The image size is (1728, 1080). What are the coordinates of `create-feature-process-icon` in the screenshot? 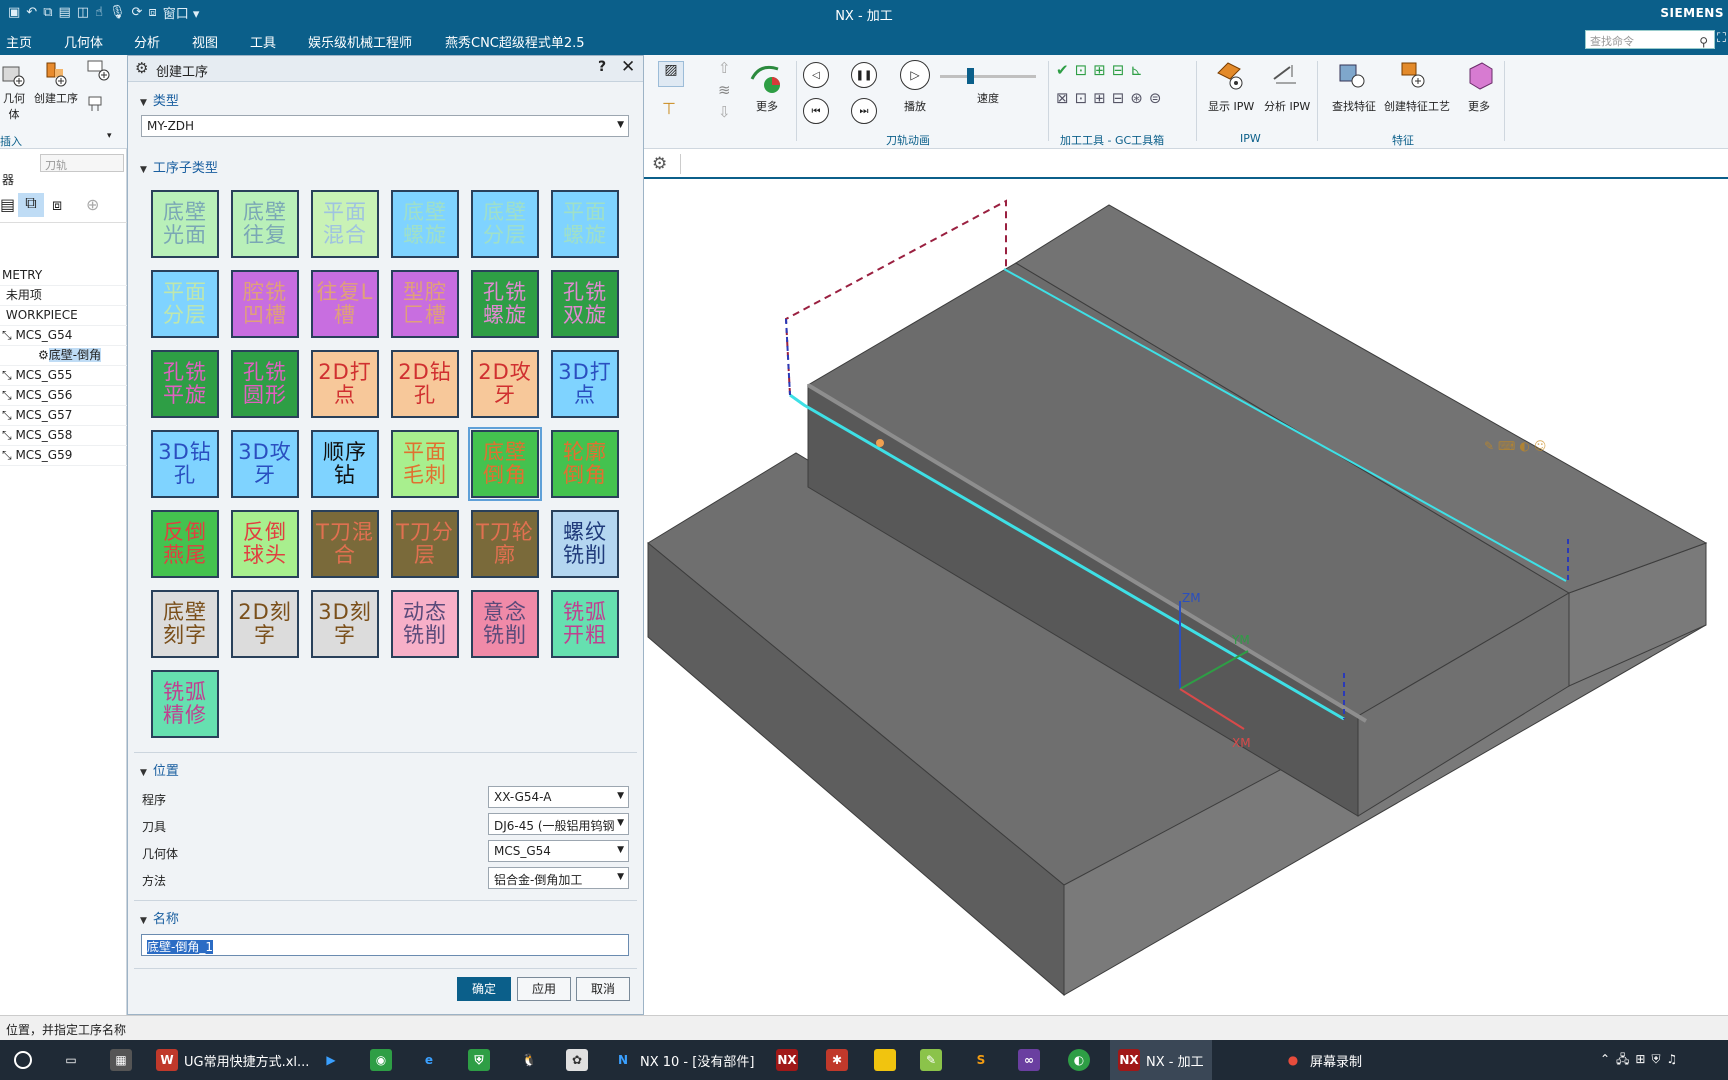 It's located at (1412, 75).